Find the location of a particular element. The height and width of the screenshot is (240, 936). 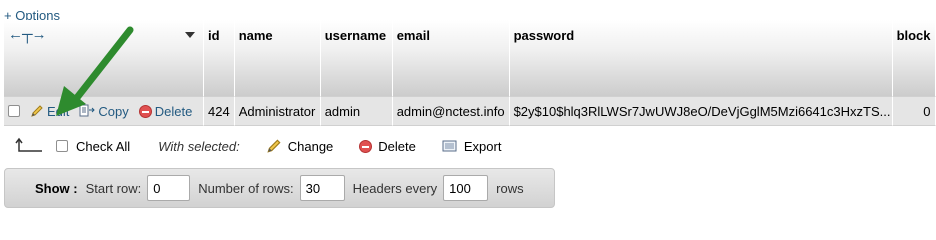

cell-id: 424 is located at coordinates (219, 111).